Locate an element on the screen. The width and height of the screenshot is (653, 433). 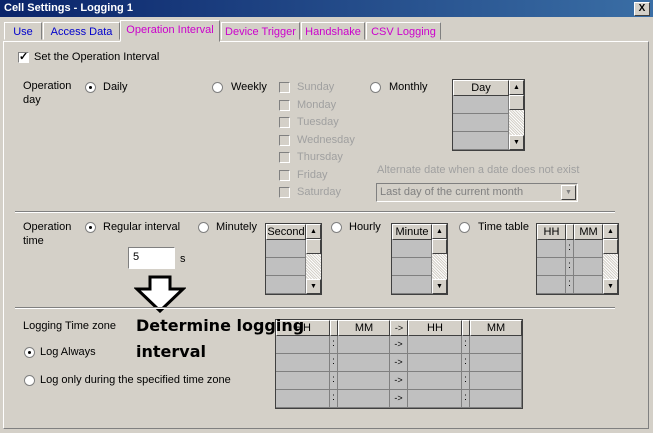
minute-grid: Minute ▲ ▼ is located at coordinates (419, 259).